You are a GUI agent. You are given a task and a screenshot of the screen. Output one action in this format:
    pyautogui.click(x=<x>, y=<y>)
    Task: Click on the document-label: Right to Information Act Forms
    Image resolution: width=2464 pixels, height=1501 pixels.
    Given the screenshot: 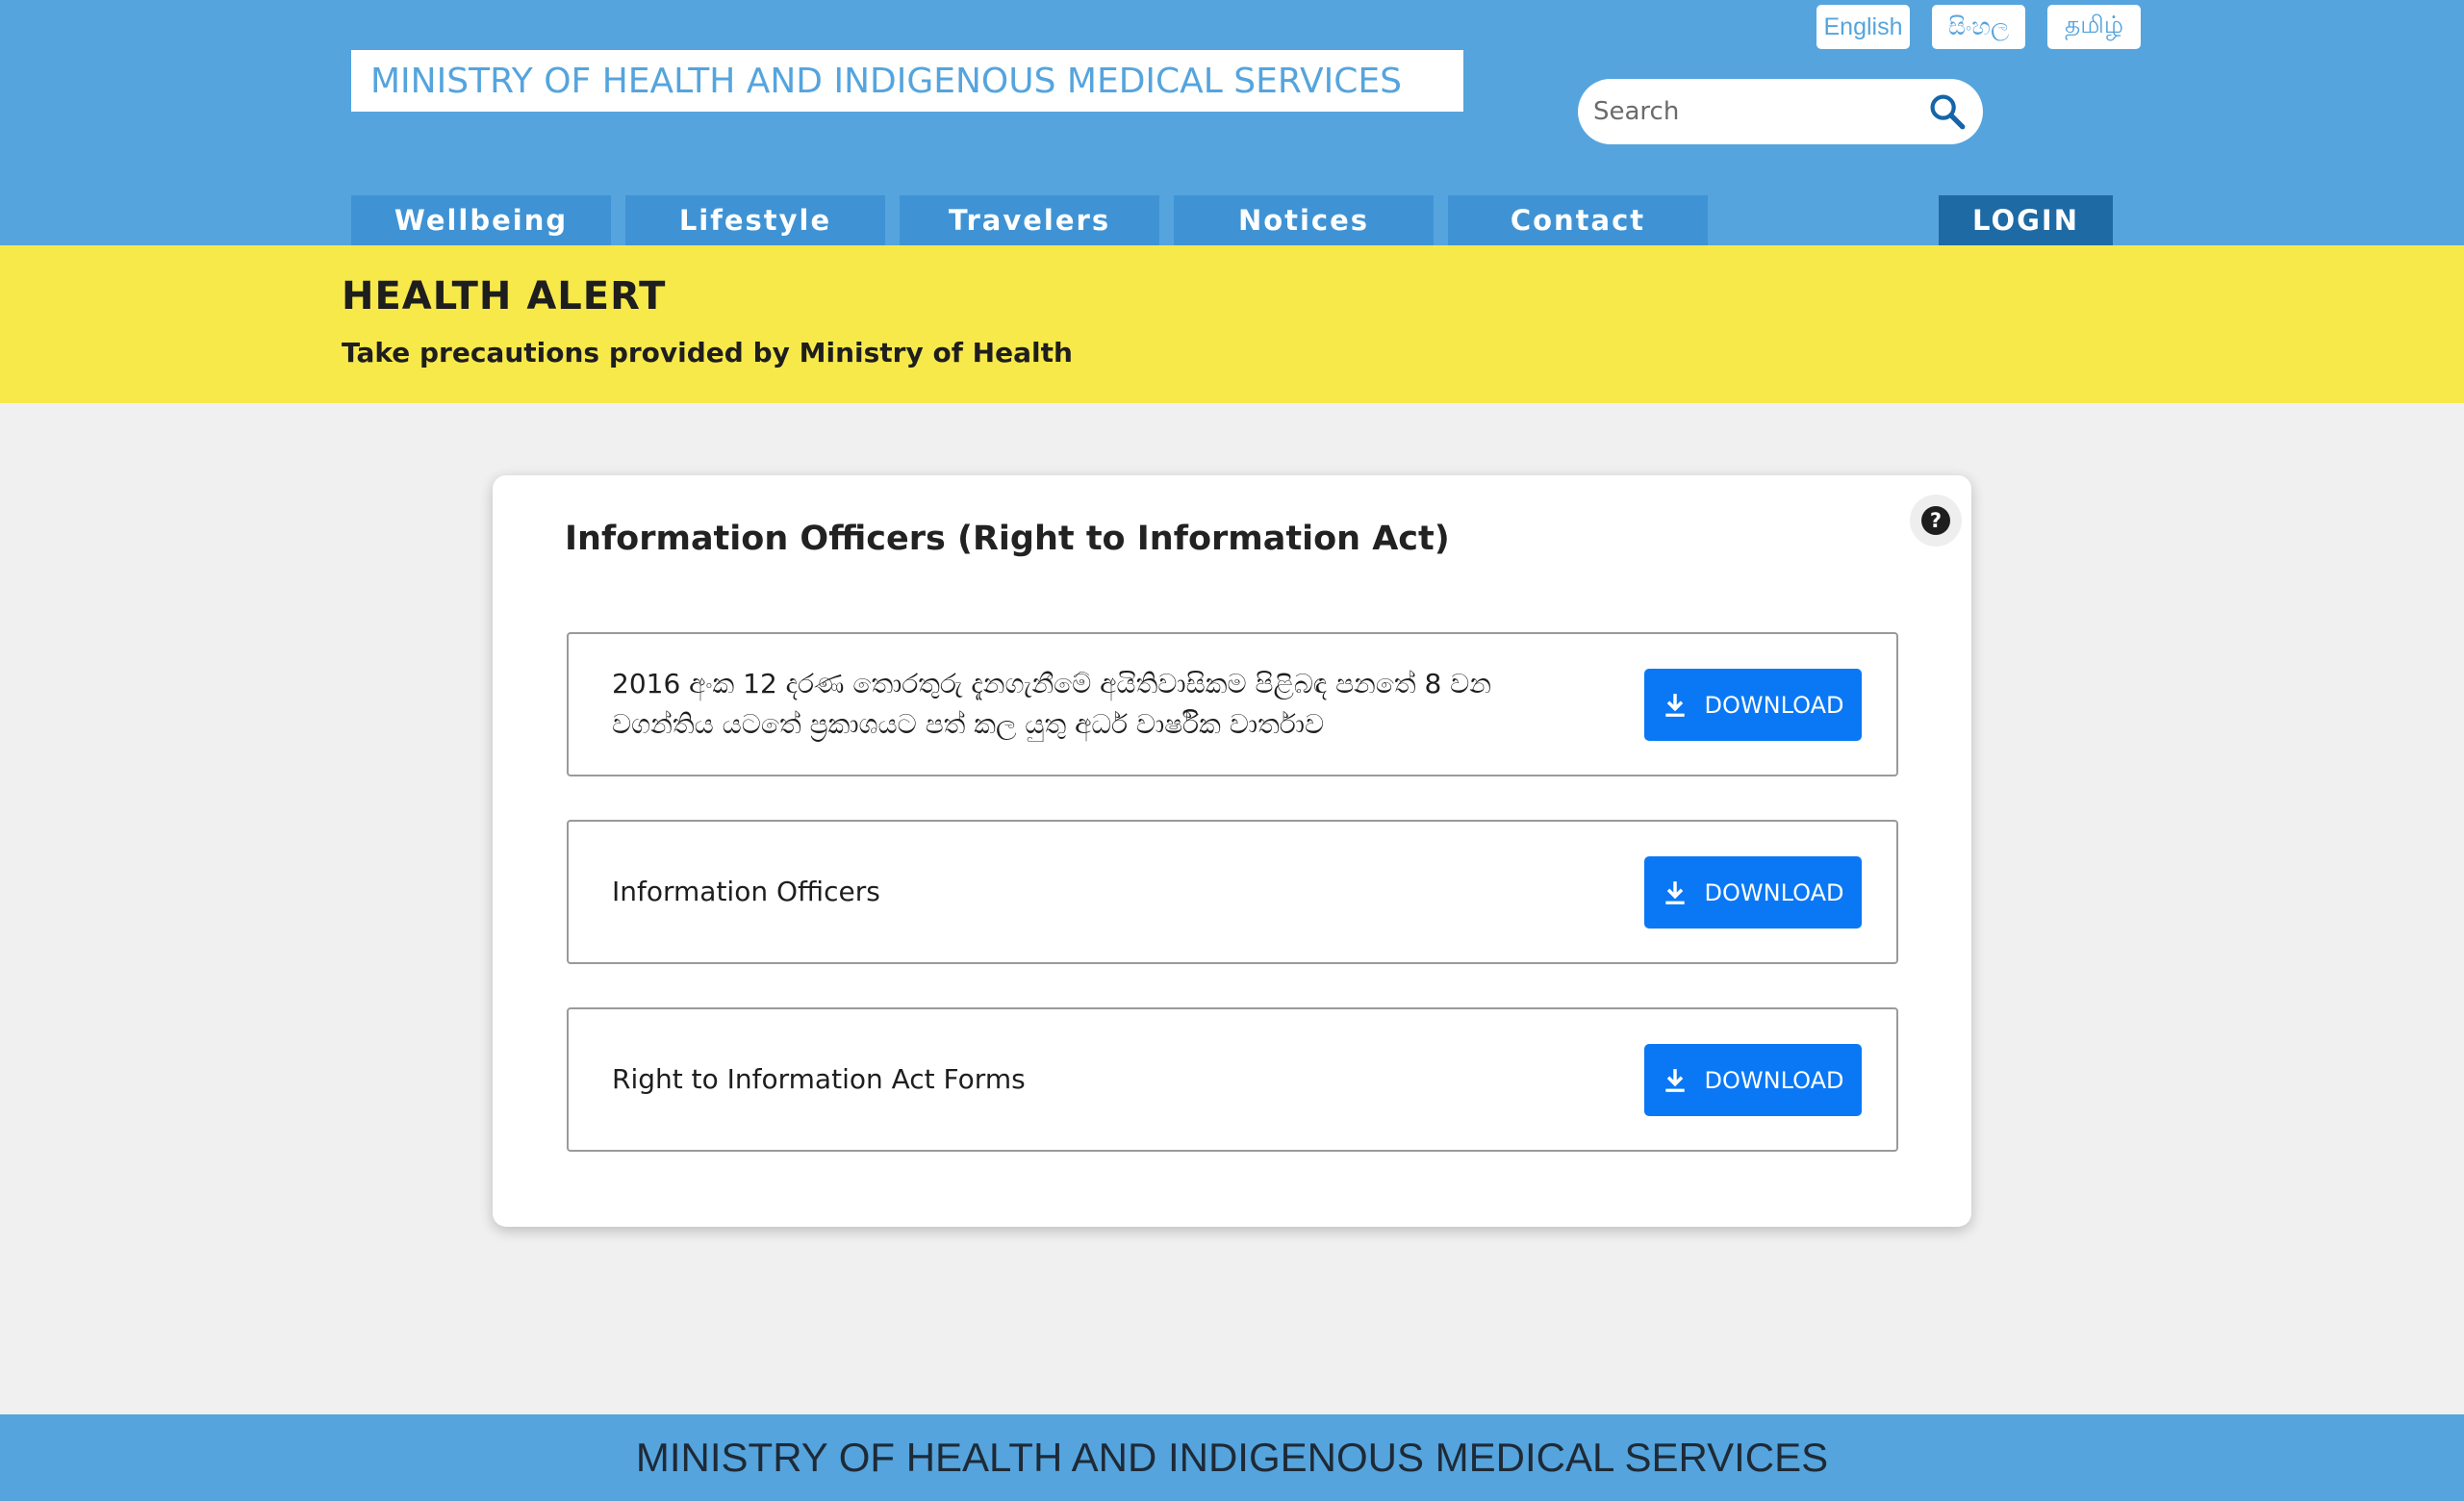 What is the action you would take?
    pyautogui.click(x=819, y=1079)
    